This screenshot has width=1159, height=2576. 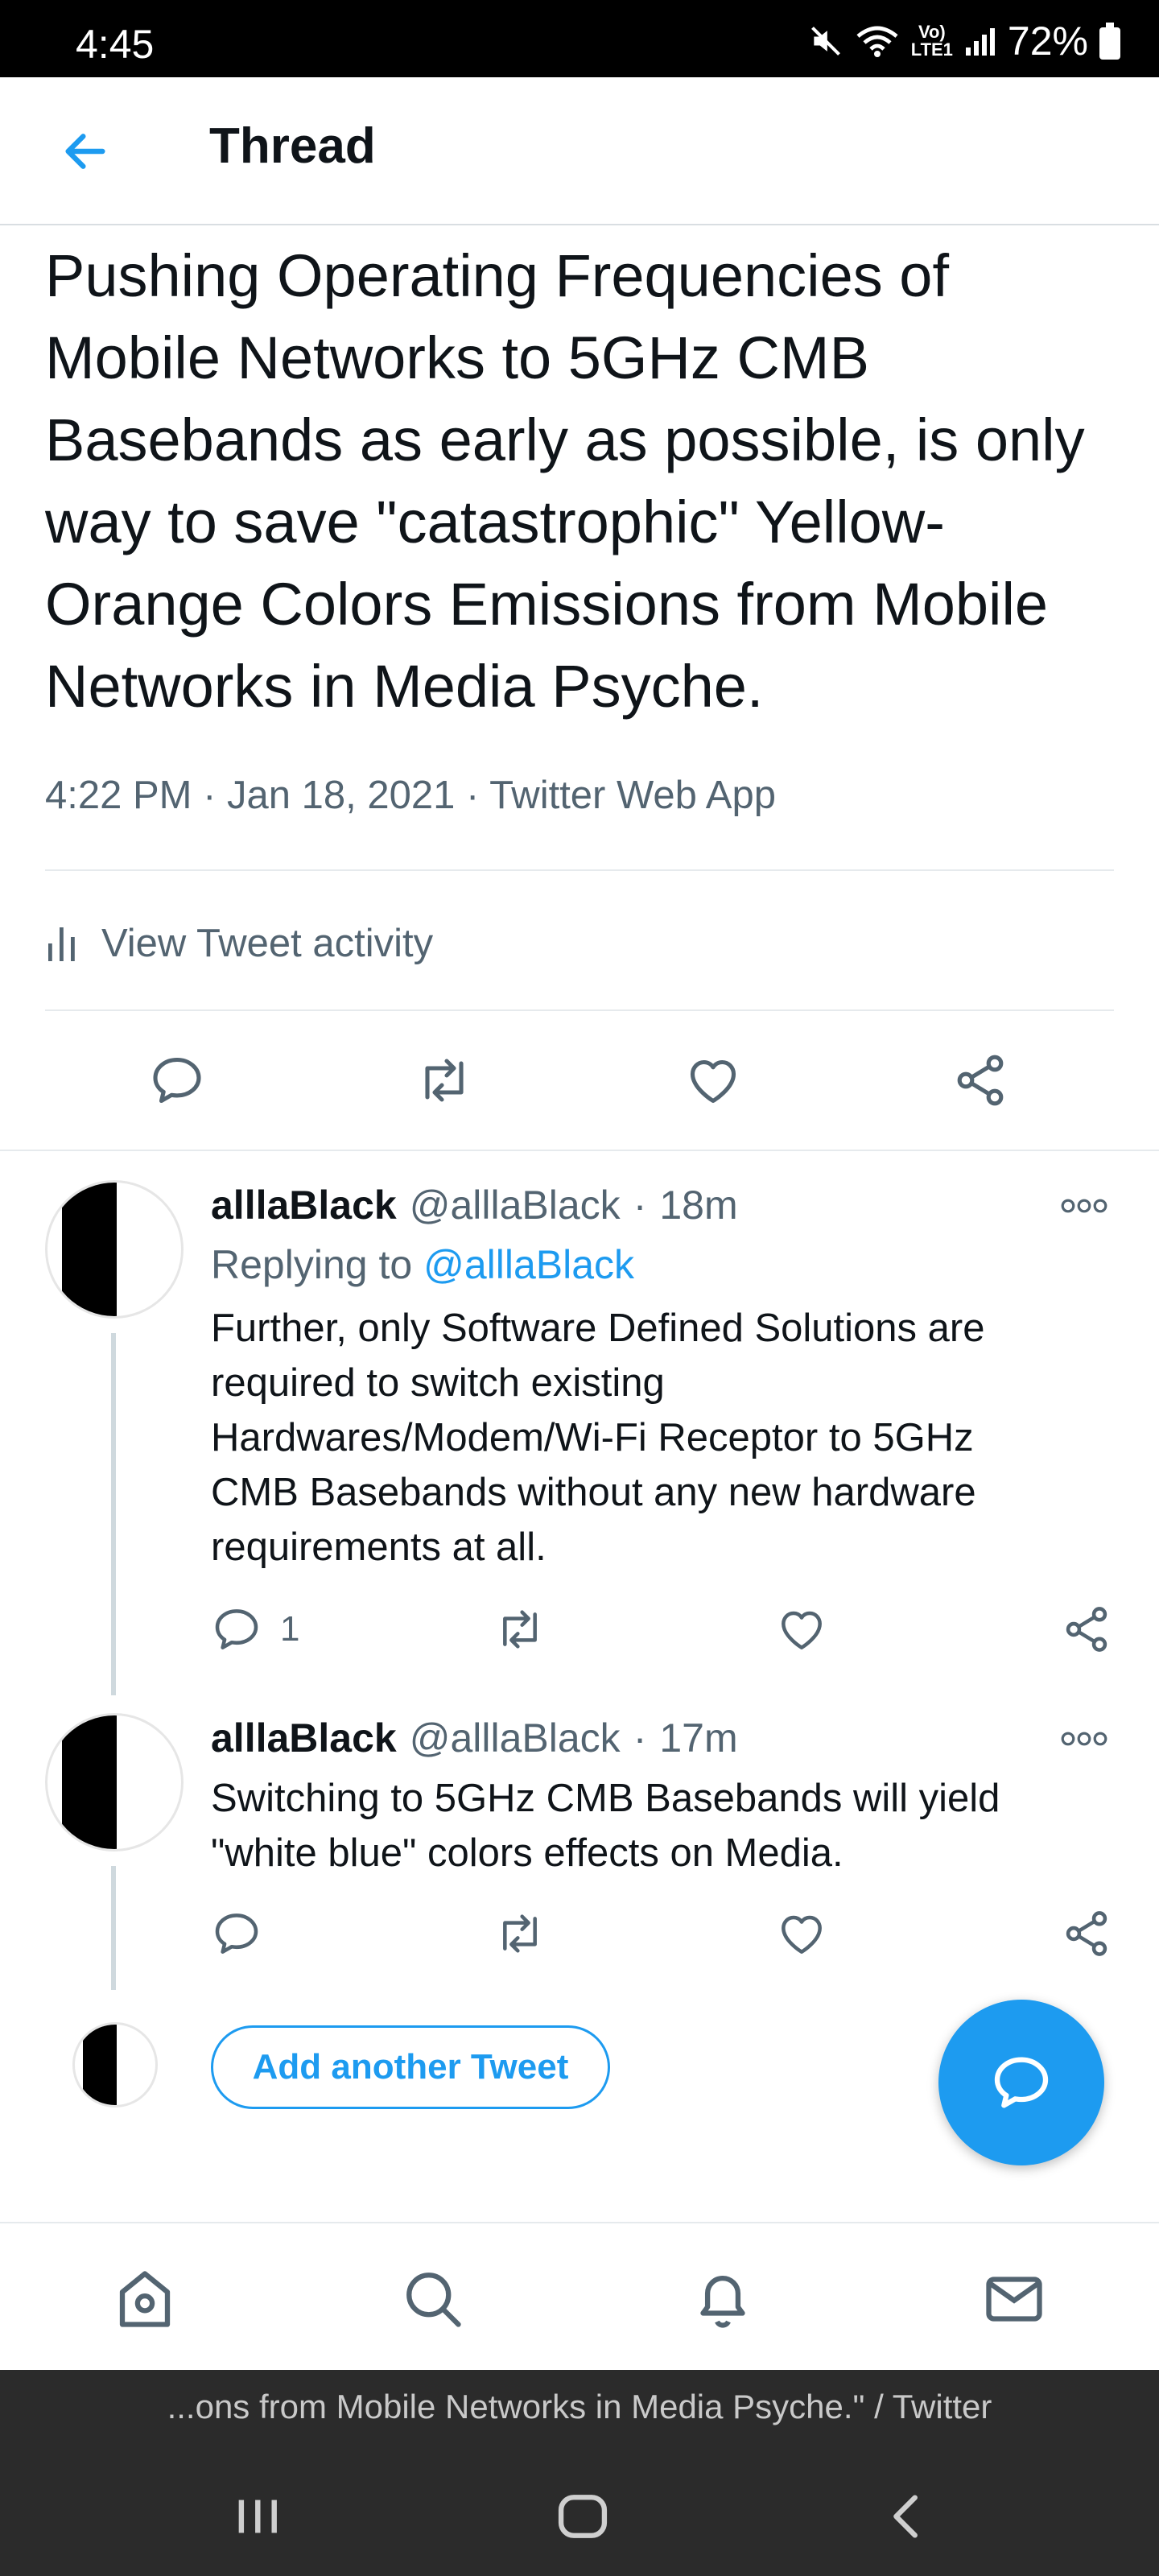 I want to click on status-indicators: Vo) LTE1 72%, so click(x=964, y=41).